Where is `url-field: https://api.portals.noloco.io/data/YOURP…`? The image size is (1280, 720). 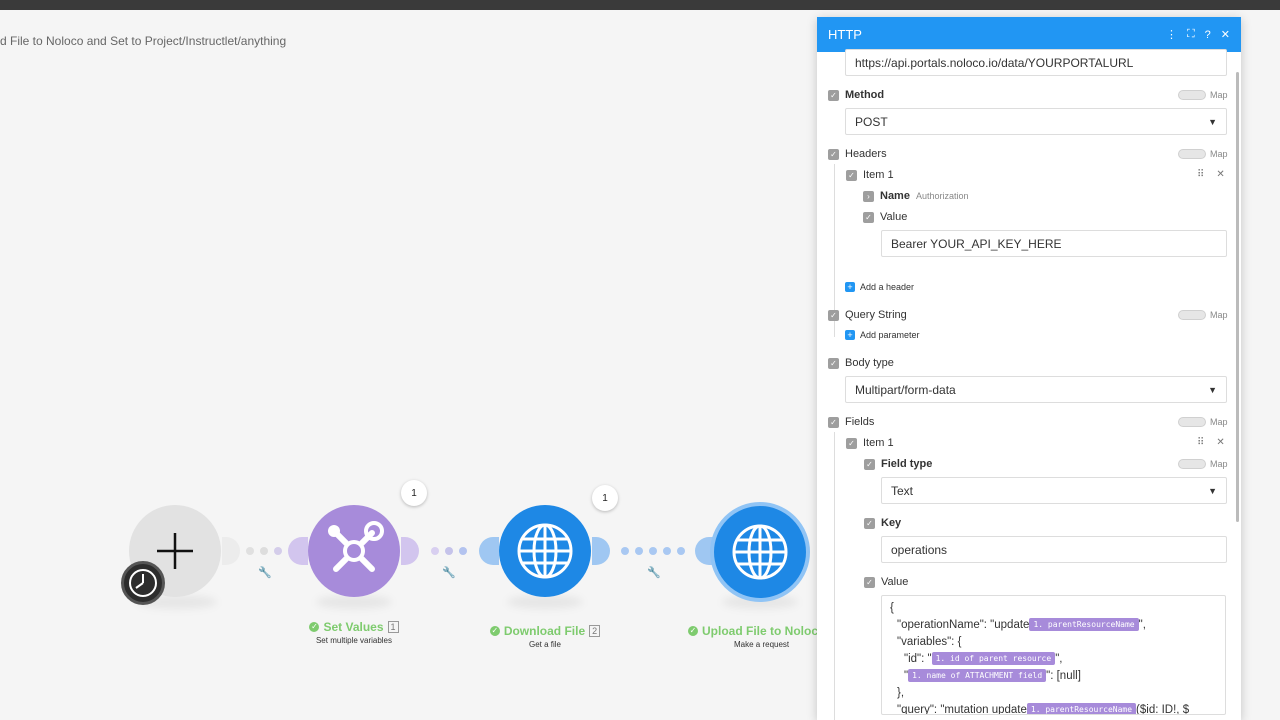 url-field: https://api.portals.noloco.io/data/YOURP… is located at coordinates (1036, 62).